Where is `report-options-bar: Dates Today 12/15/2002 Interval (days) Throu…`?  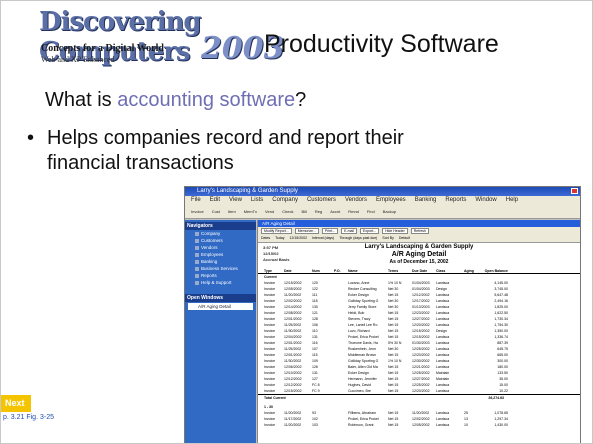 report-options-bar: Dates Today 12/15/2002 Interval (days) Throu… is located at coordinates (419, 239).